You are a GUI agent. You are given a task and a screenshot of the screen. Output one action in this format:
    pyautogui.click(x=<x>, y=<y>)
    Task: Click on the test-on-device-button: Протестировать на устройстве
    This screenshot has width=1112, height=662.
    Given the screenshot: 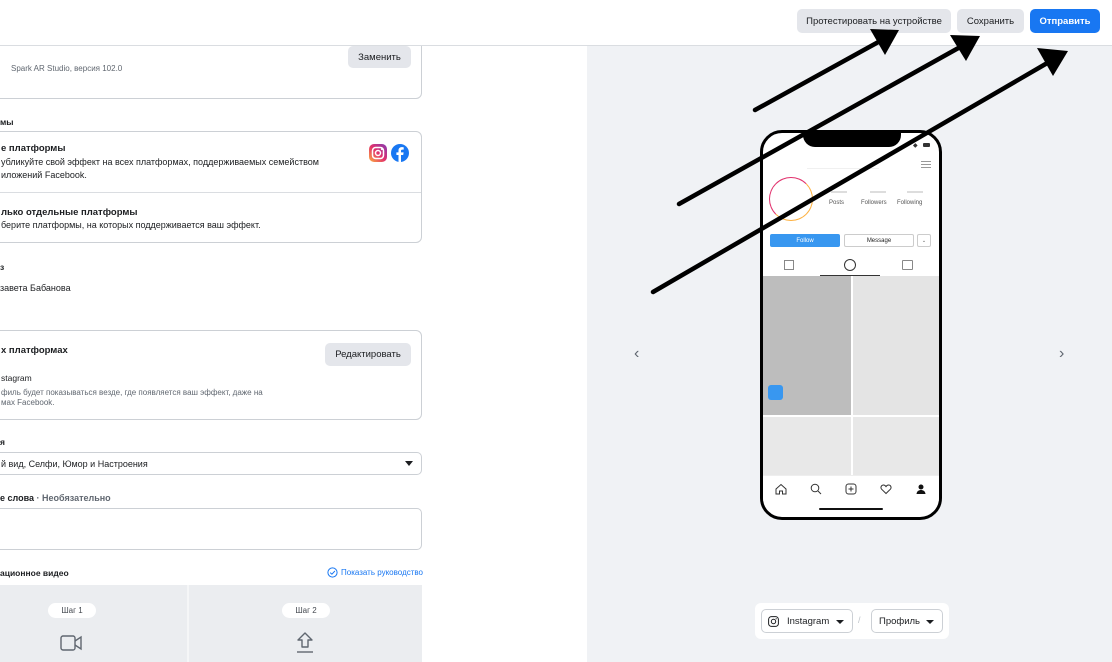 What is the action you would take?
    pyautogui.click(x=874, y=21)
    